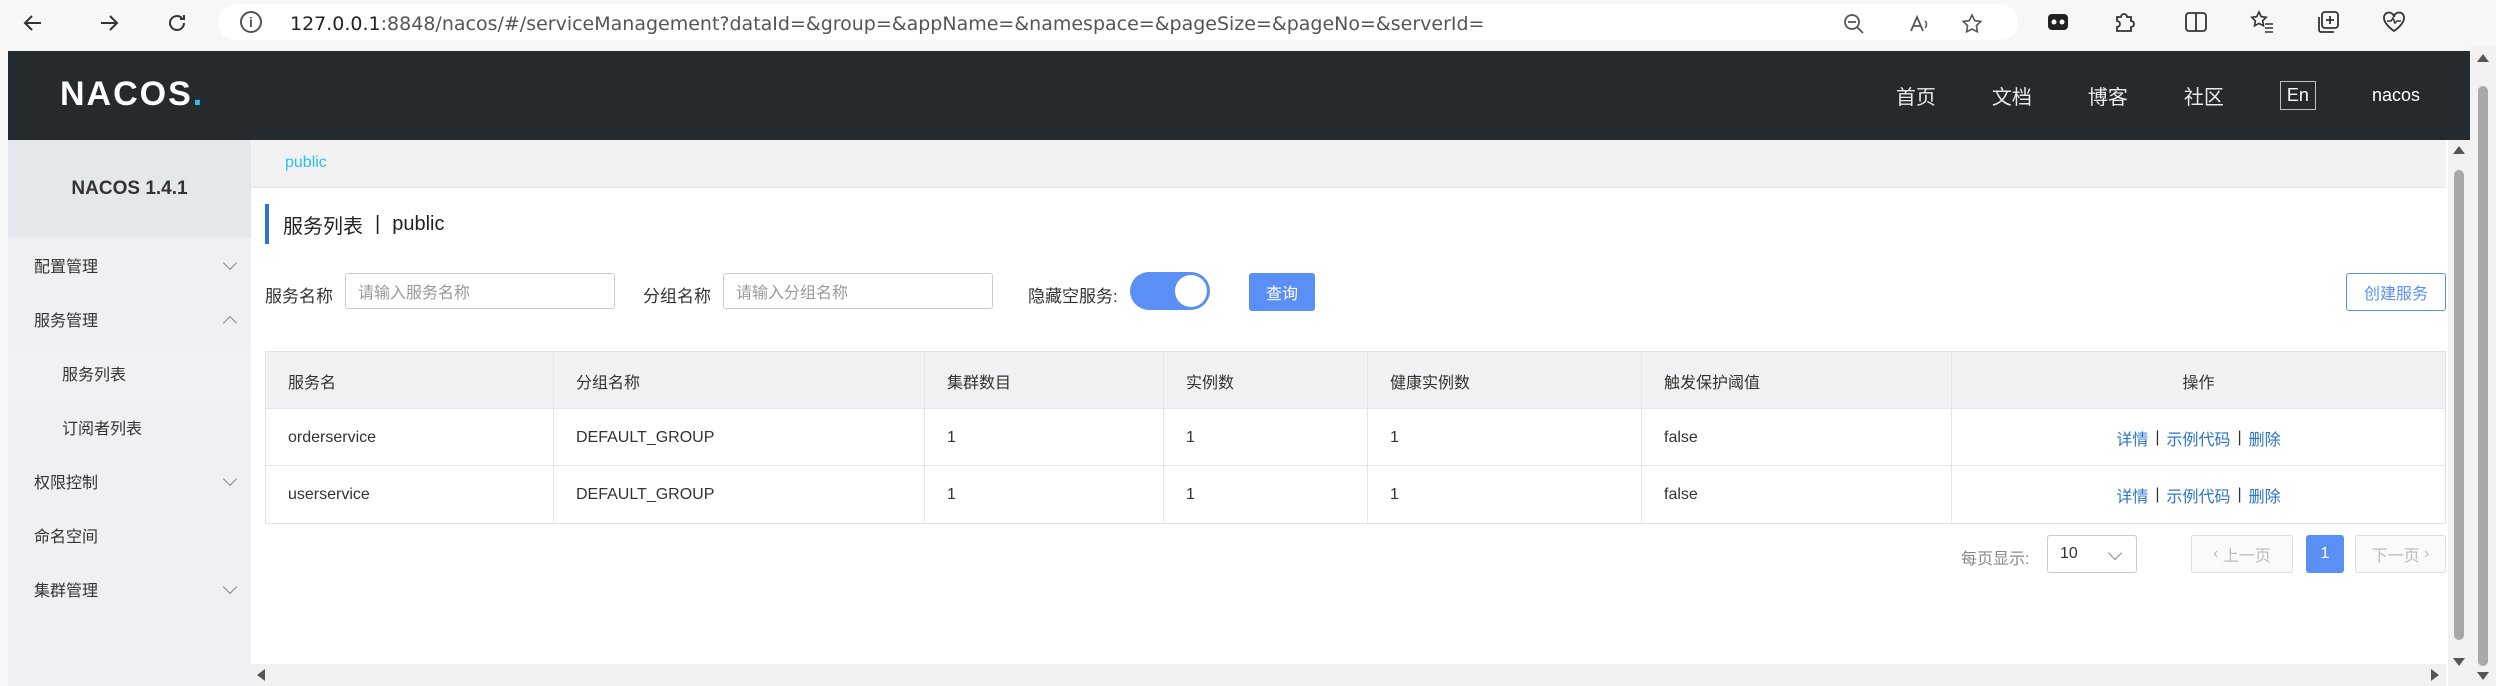 The image size is (2496, 686). What do you see at coordinates (2394, 22) in the screenshot?
I see `heart-pulse-icon` at bounding box center [2394, 22].